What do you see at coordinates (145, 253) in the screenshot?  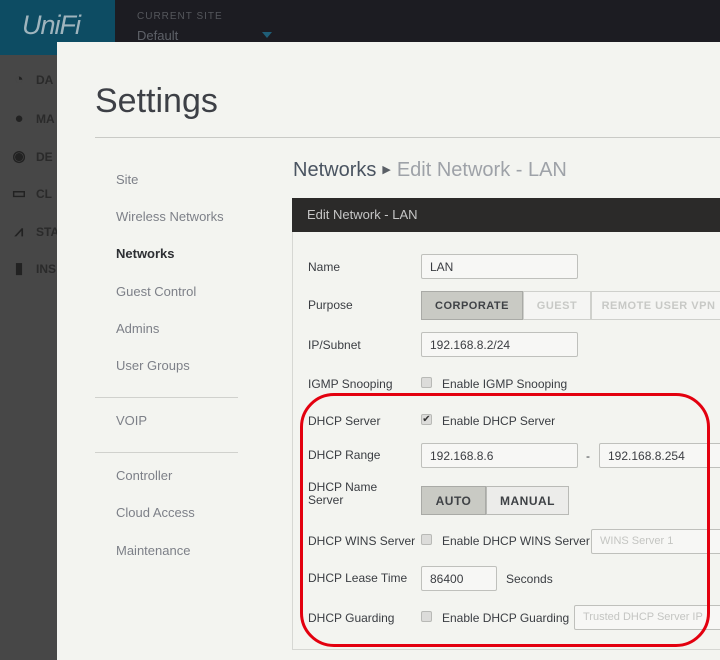 I see `menu-networks: Networks` at bounding box center [145, 253].